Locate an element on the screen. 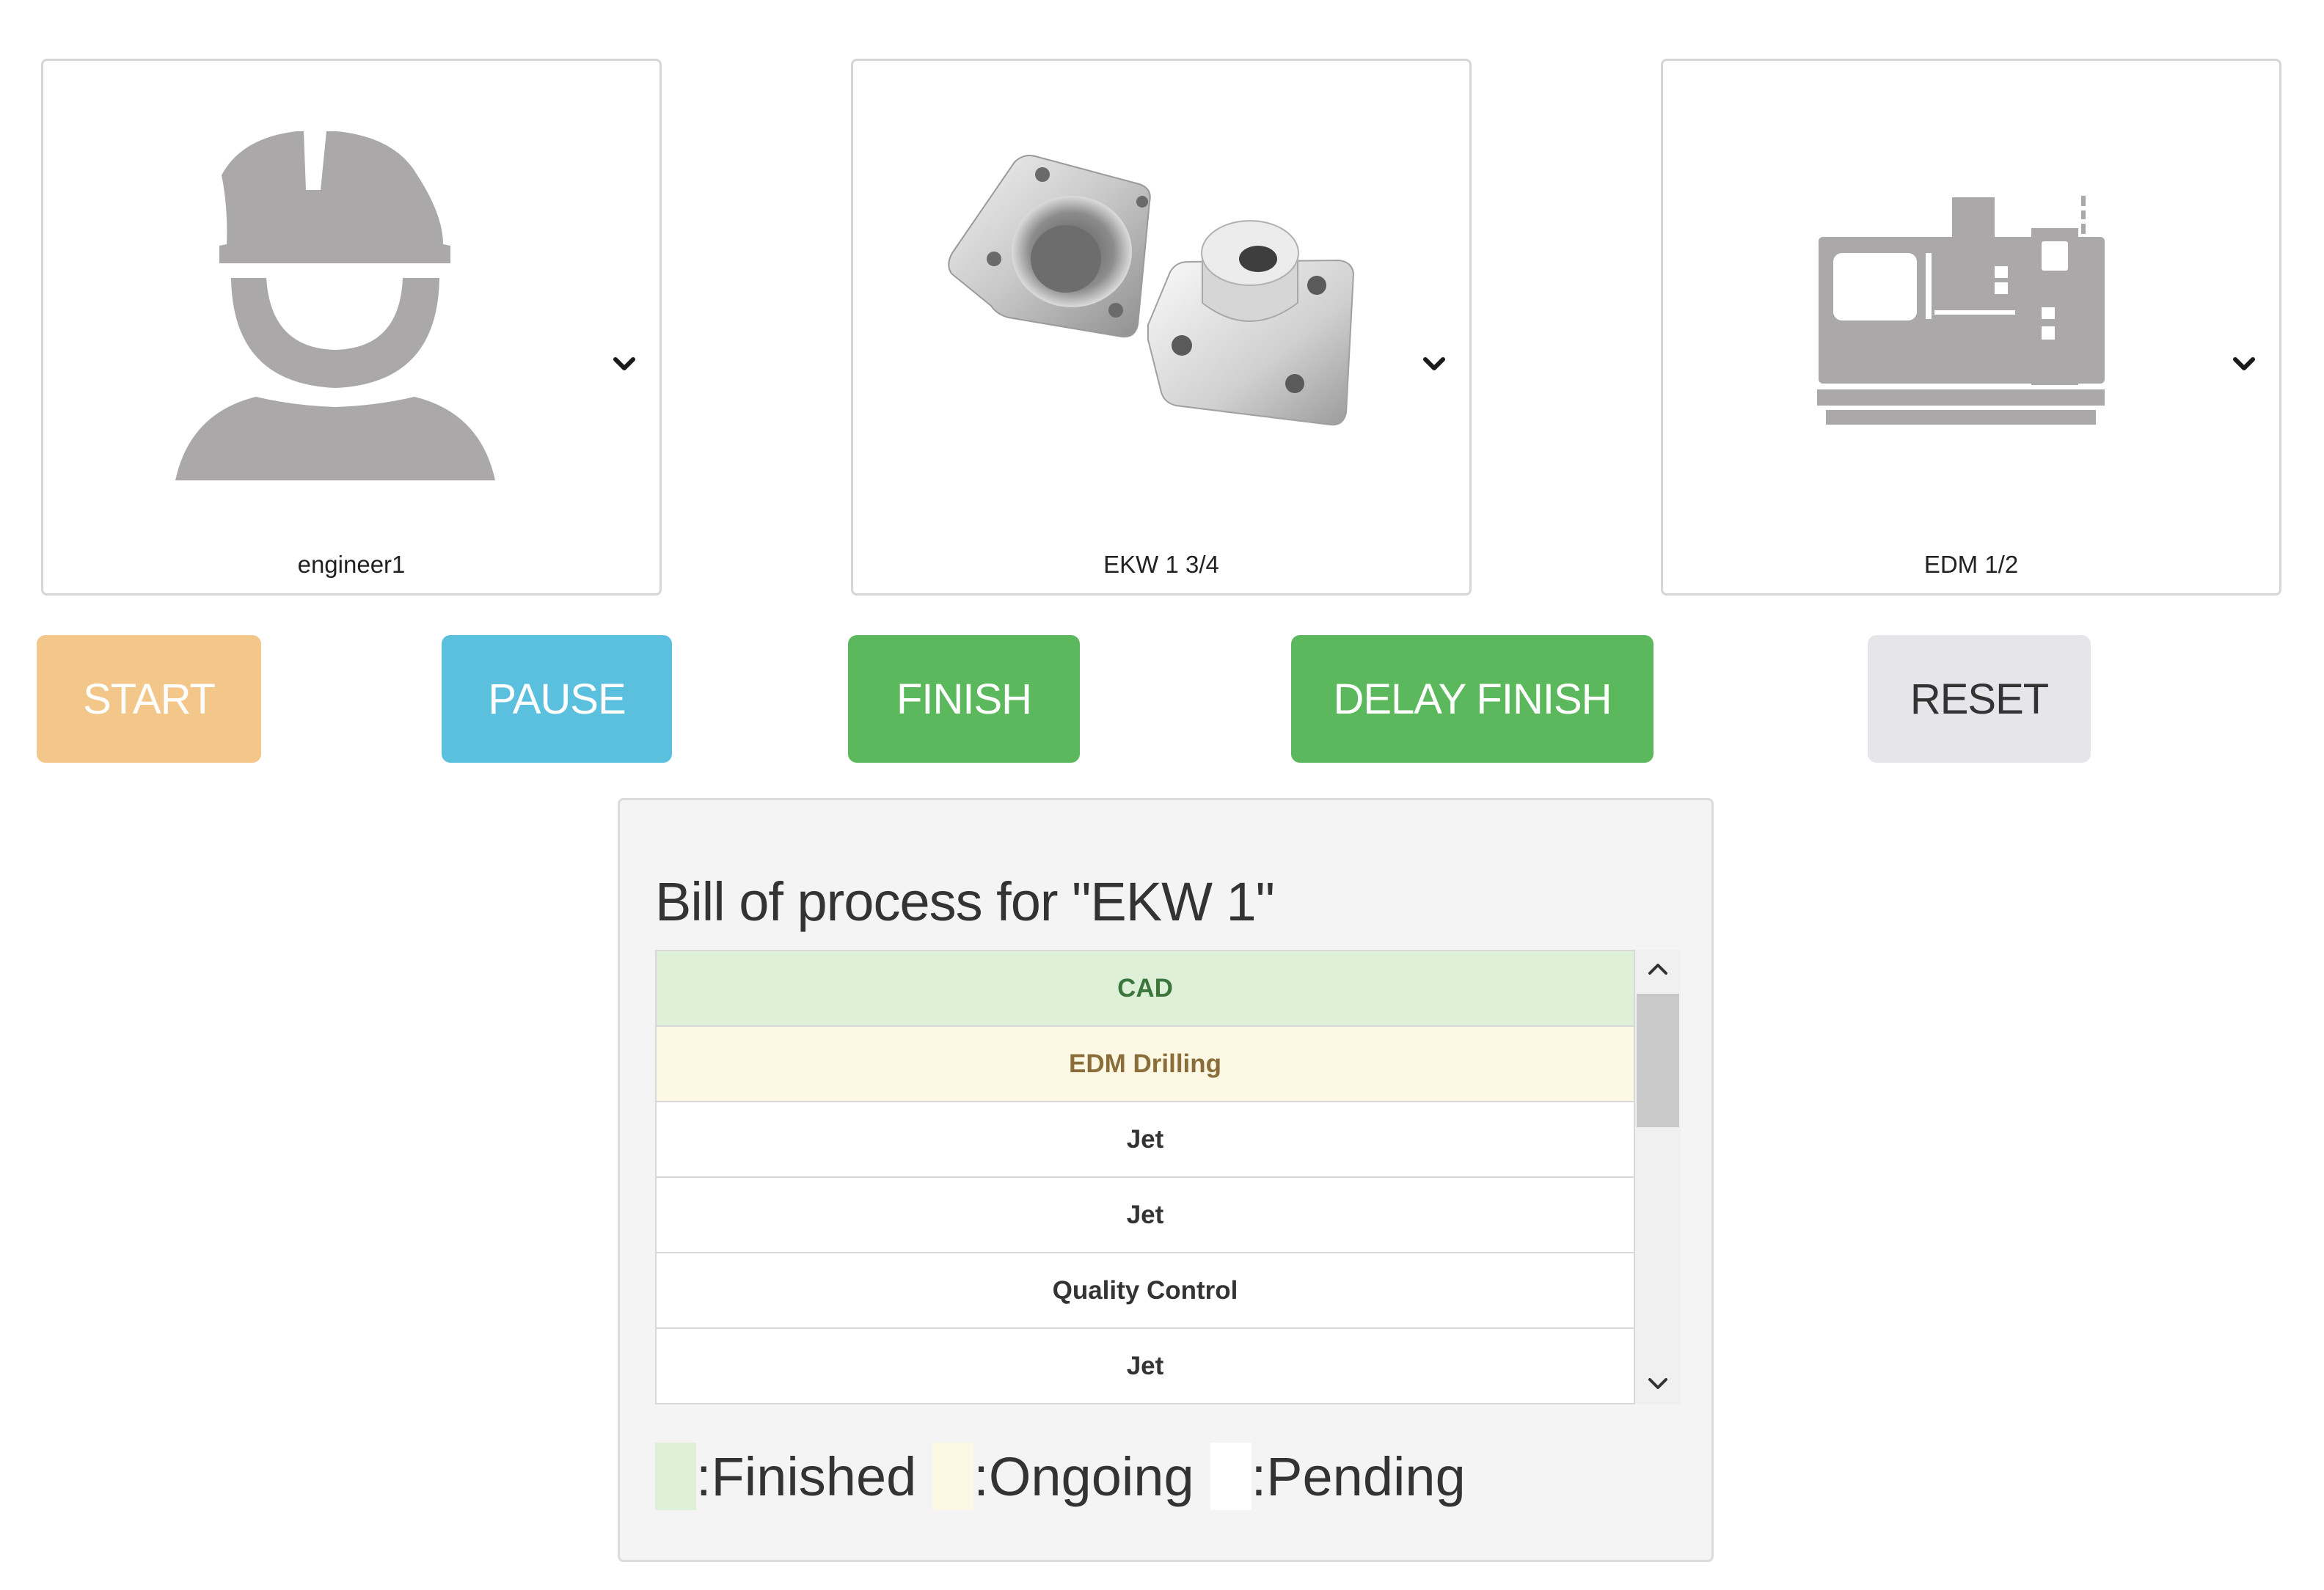 The image size is (2324, 1590). cnc-machine-icon is located at coordinates (1961, 310).